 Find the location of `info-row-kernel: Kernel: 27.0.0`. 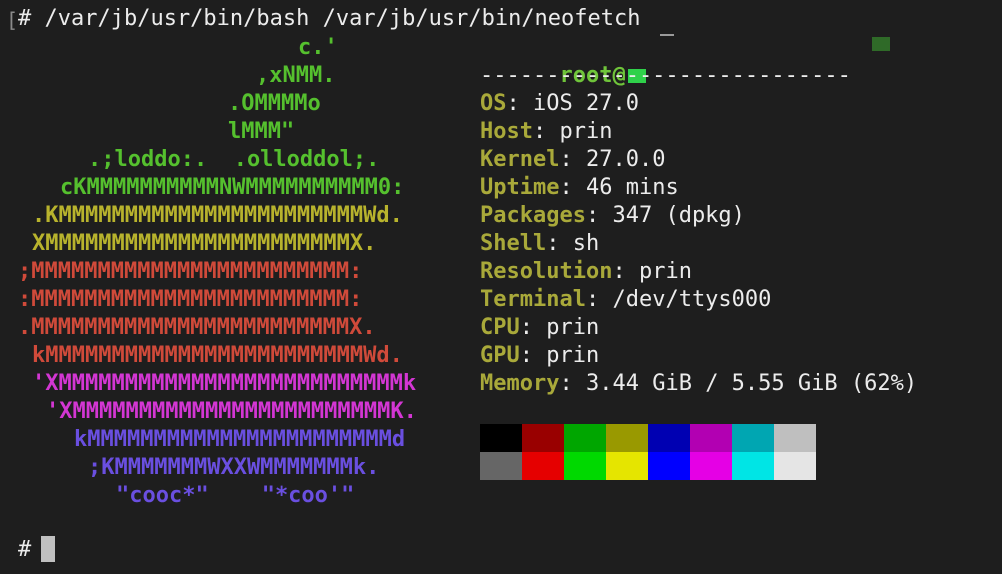

info-row-kernel: Kernel: 27.0.0 is located at coordinates (572, 160).